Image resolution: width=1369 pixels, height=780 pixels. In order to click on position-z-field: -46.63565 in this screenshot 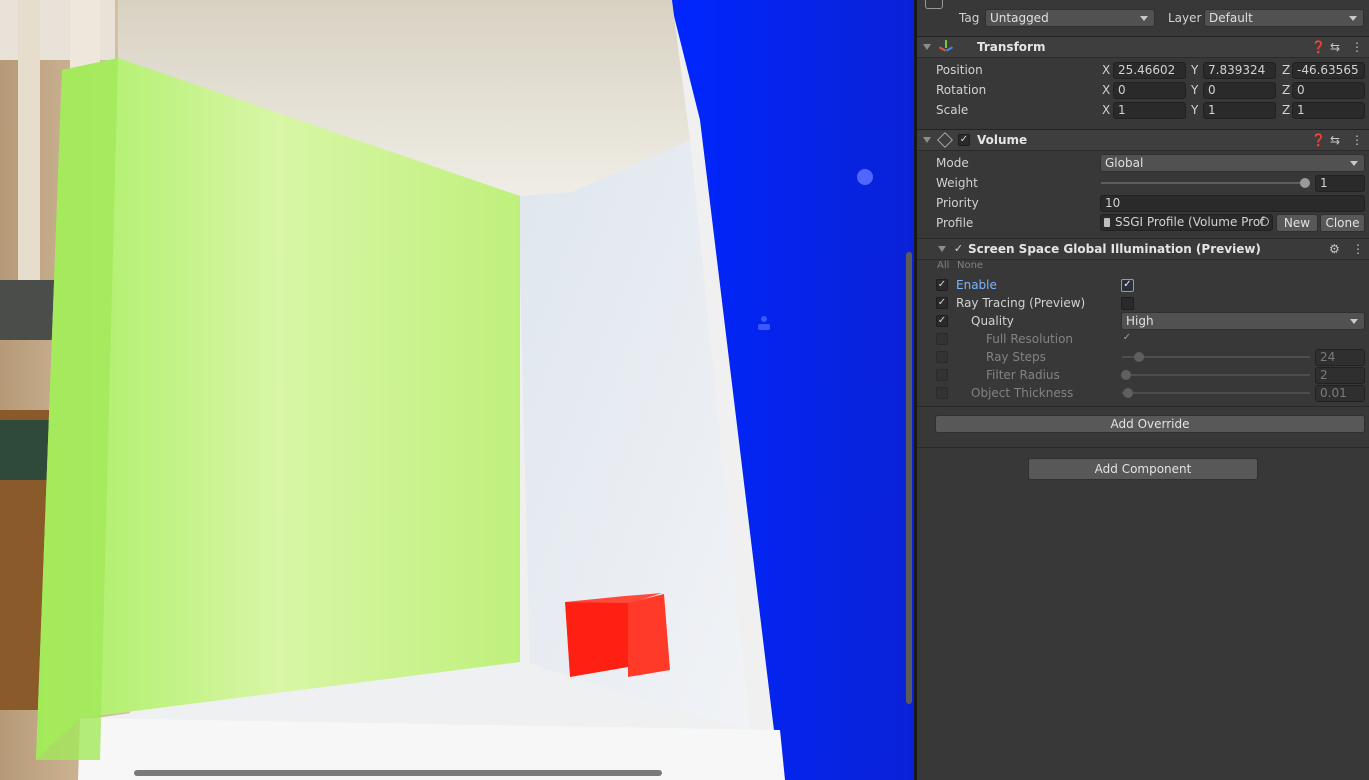, I will do `click(1328, 70)`.